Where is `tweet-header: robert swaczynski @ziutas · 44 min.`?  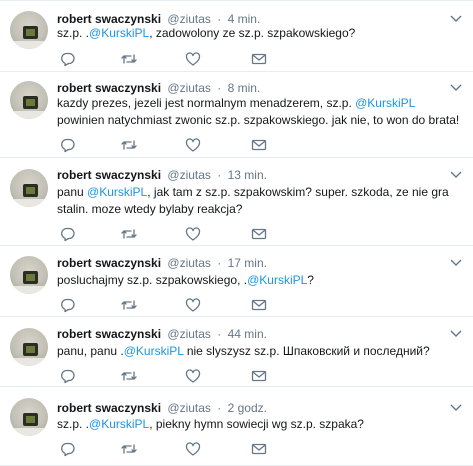
tweet-header: robert swaczynski @ziutas · 44 min. is located at coordinates (162, 334).